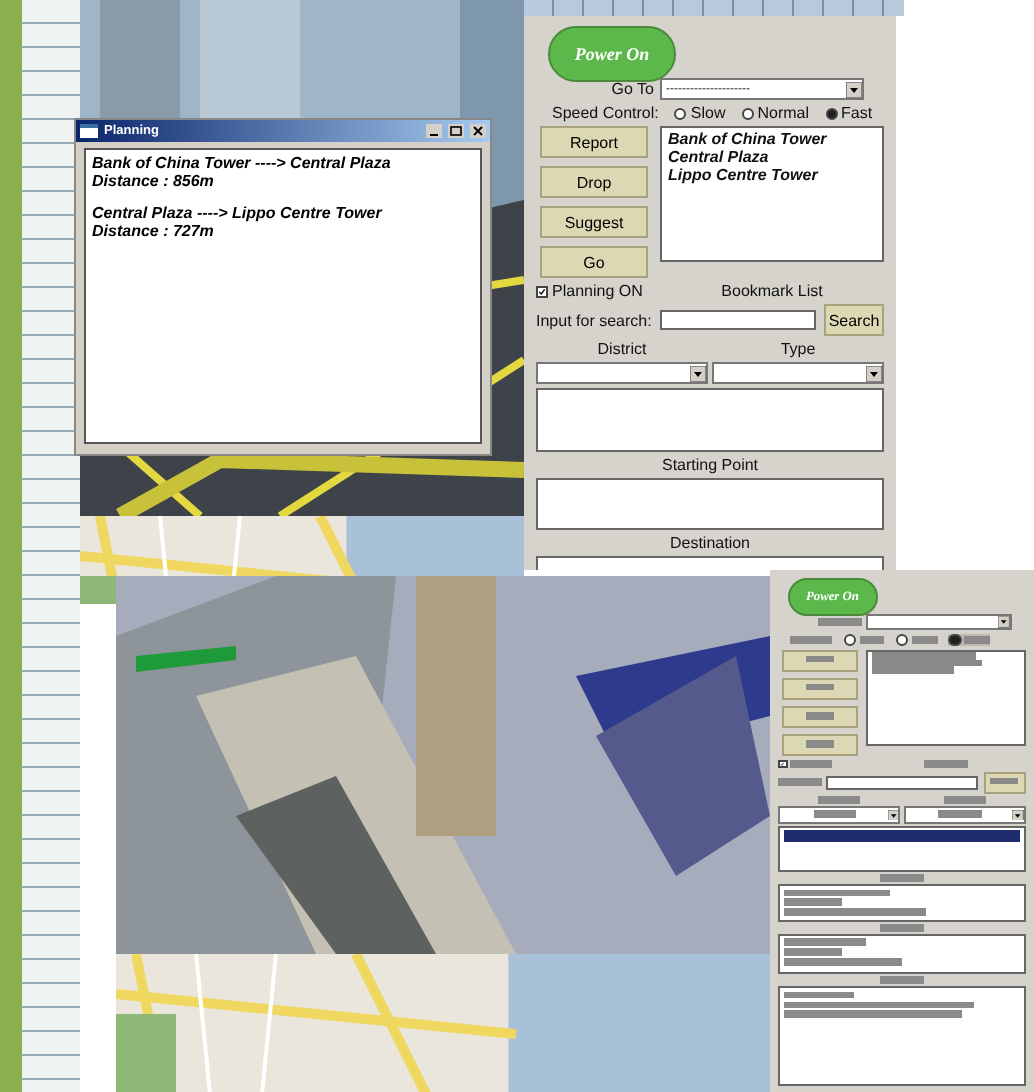 The height and width of the screenshot is (1092, 1034). What do you see at coordinates (938, 622) in the screenshot?
I see `go-to-dropdown` at bounding box center [938, 622].